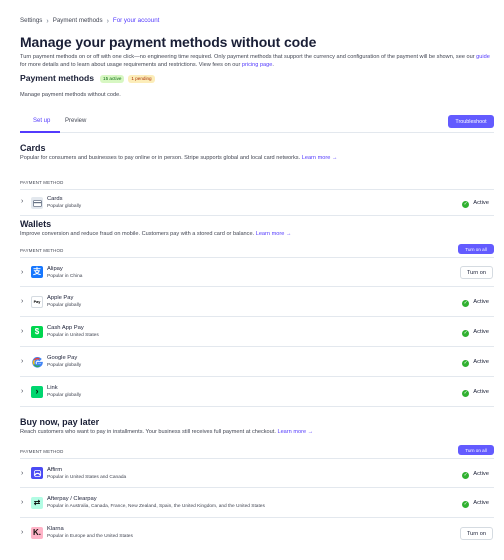 Image resolution: width=504 pixels, height=560 pixels. What do you see at coordinates (57, 78) in the screenshot?
I see `payment-methods-title: Payment methods` at bounding box center [57, 78].